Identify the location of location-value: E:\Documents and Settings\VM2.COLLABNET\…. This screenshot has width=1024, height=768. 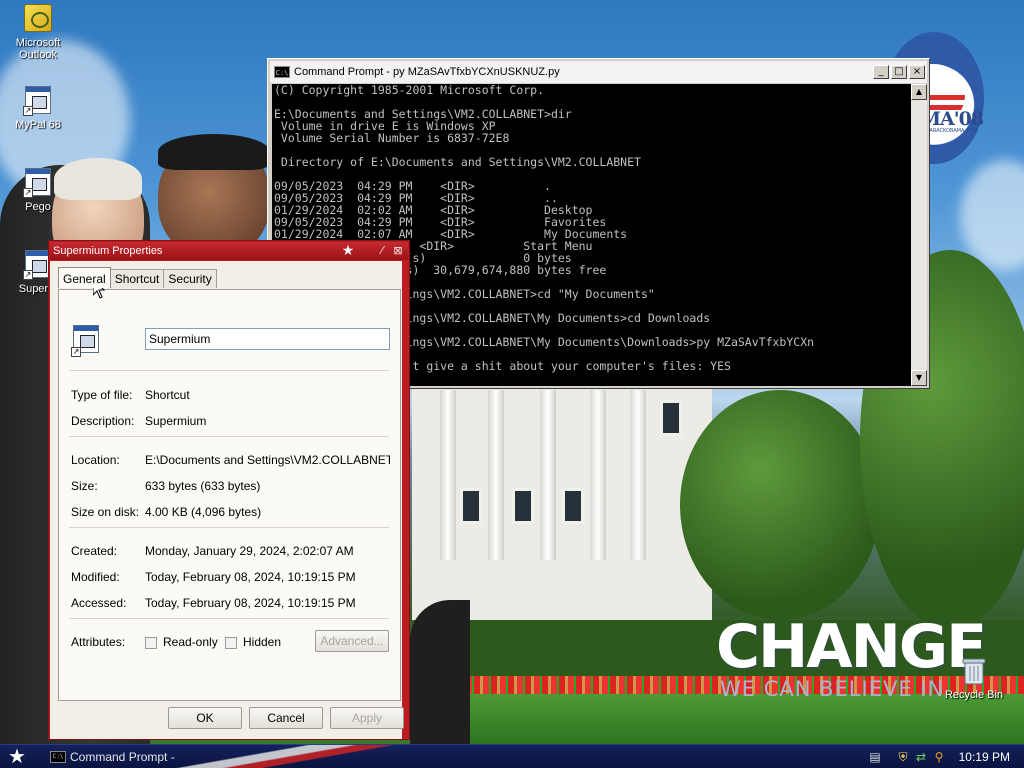
(267, 460).